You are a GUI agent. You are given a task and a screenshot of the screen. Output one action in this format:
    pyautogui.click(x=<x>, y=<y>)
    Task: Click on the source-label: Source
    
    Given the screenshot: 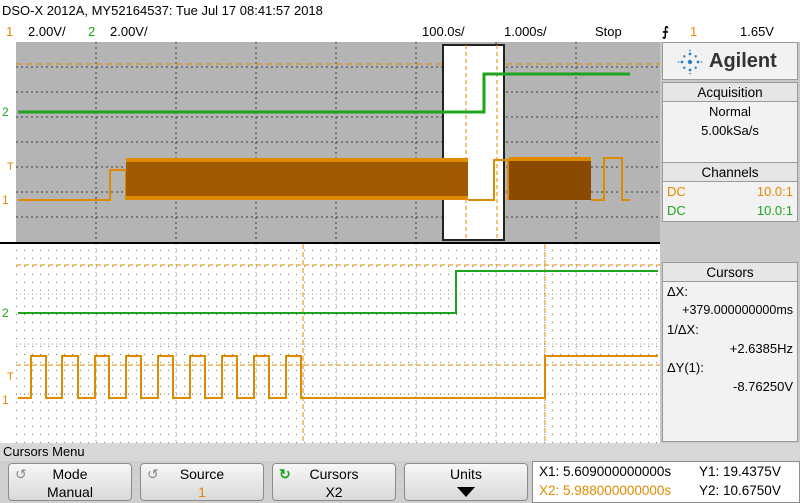 What is the action you would take?
    pyautogui.click(x=202, y=474)
    